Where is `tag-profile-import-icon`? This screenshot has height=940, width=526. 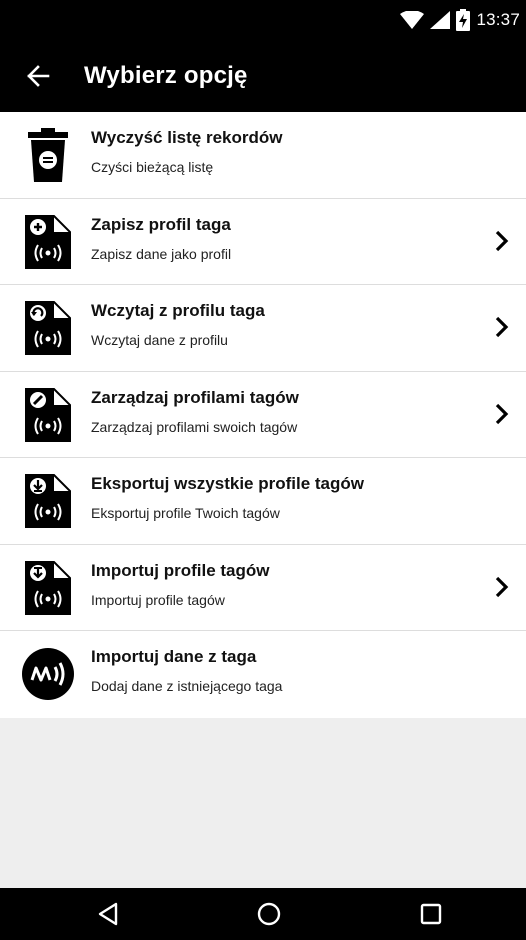 tag-profile-import-icon is located at coordinates (48, 587).